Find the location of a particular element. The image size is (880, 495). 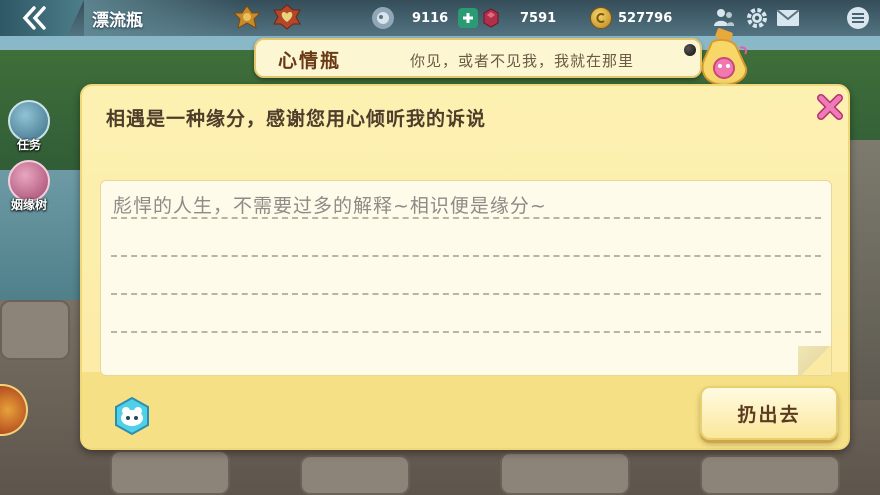

gem-icon is located at coordinates (383, 18).